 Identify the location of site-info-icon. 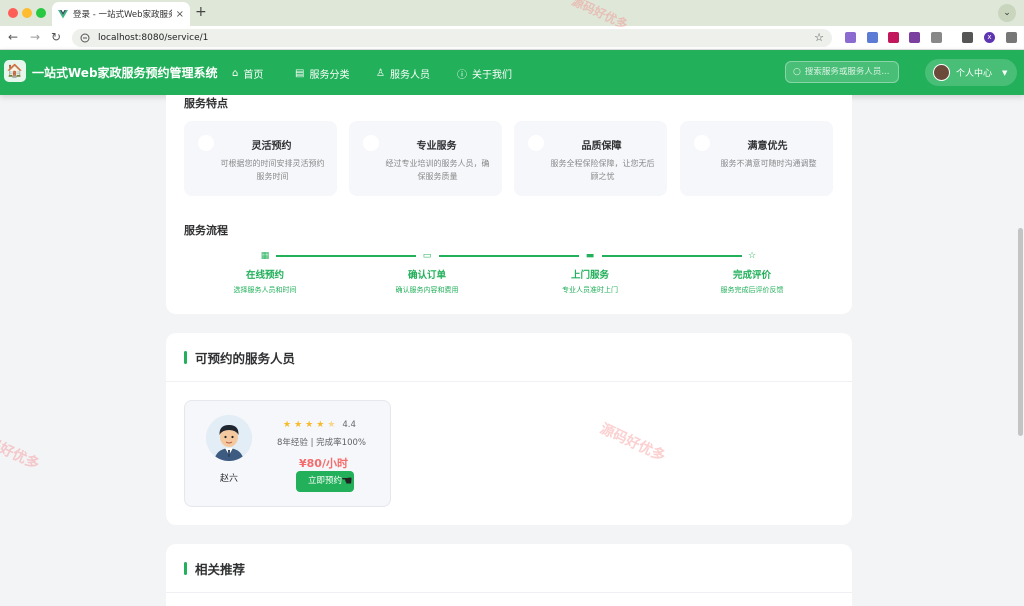
(85, 38).